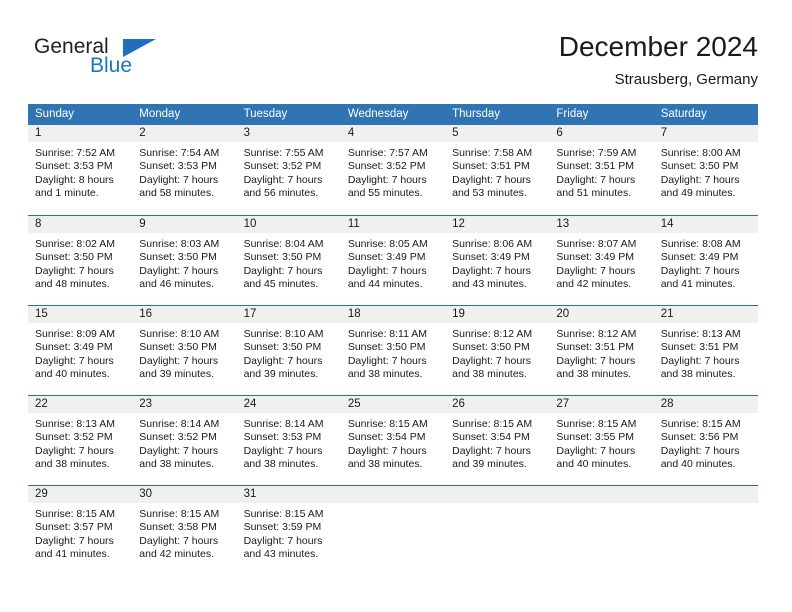 This screenshot has width=792, height=612. I want to click on day-number: 30, so click(146, 494).